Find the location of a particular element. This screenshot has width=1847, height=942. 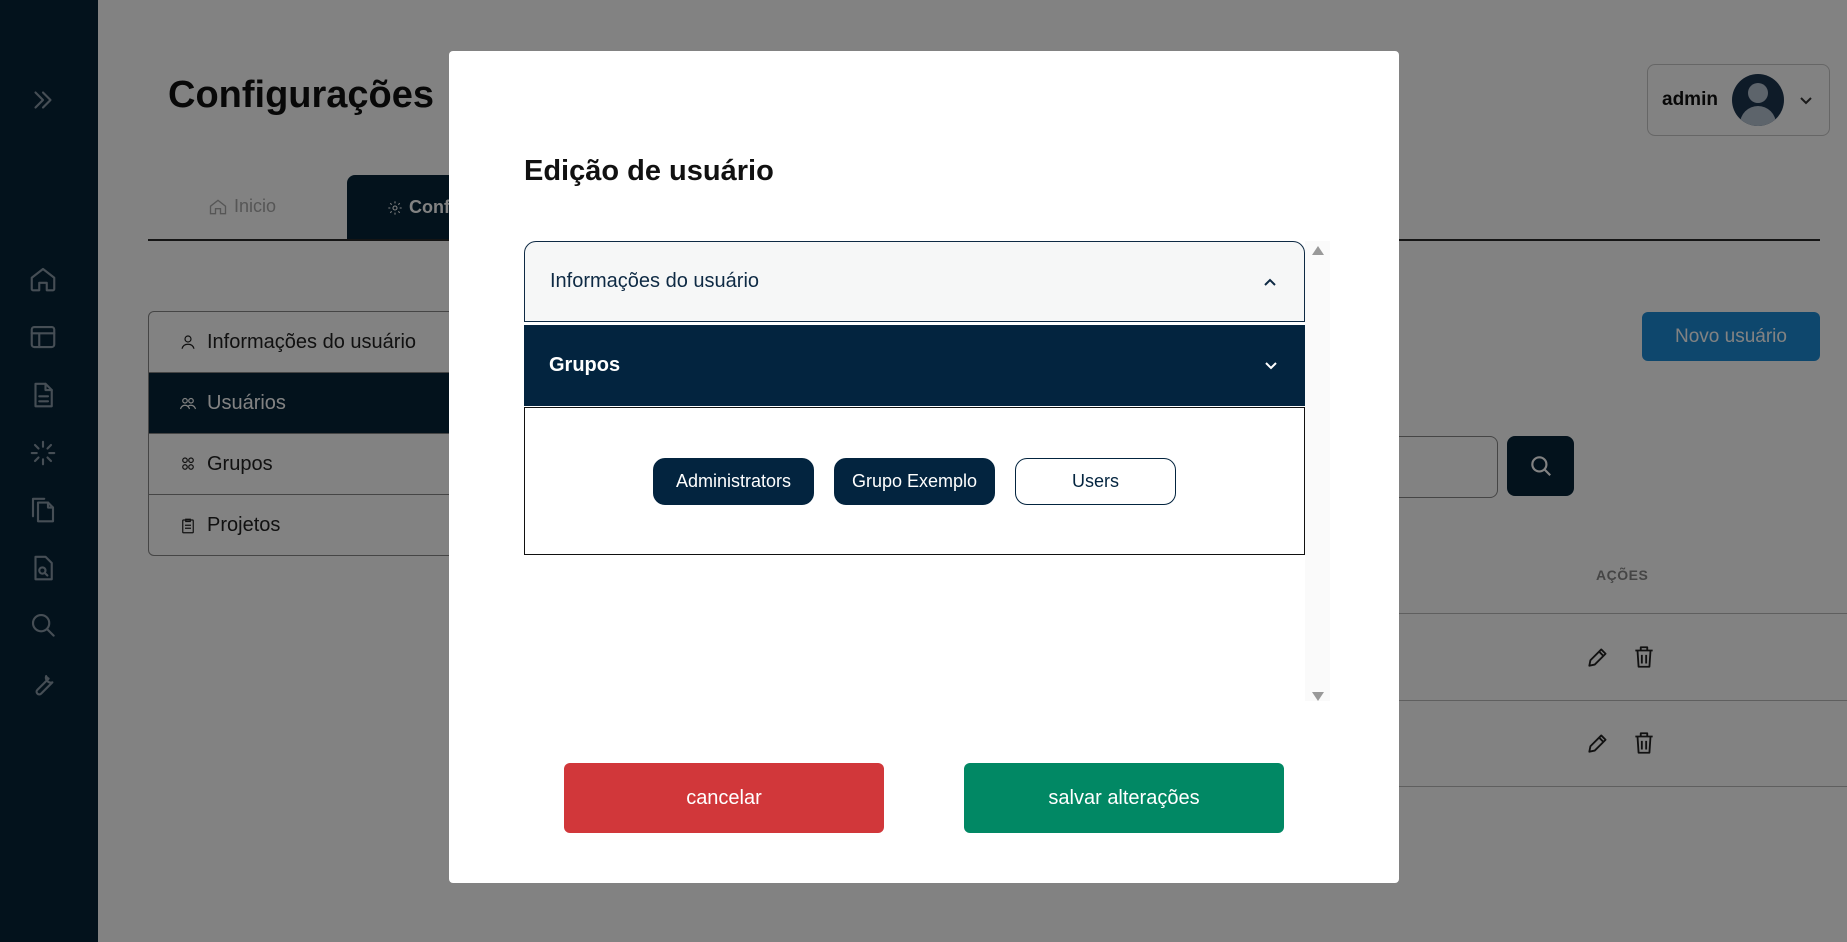

accordion-label: Informações do usuário is located at coordinates (655, 281).